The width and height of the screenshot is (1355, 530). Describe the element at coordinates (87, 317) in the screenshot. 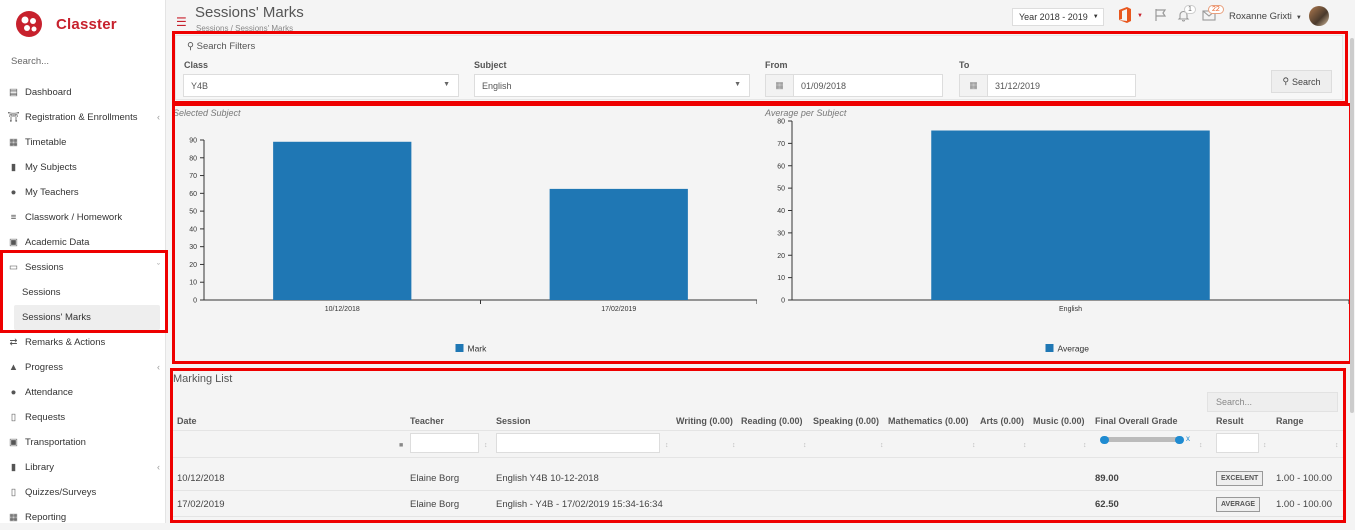

I see `sidebar-subitem-sessions-marks: Sessions' Marks` at that location.